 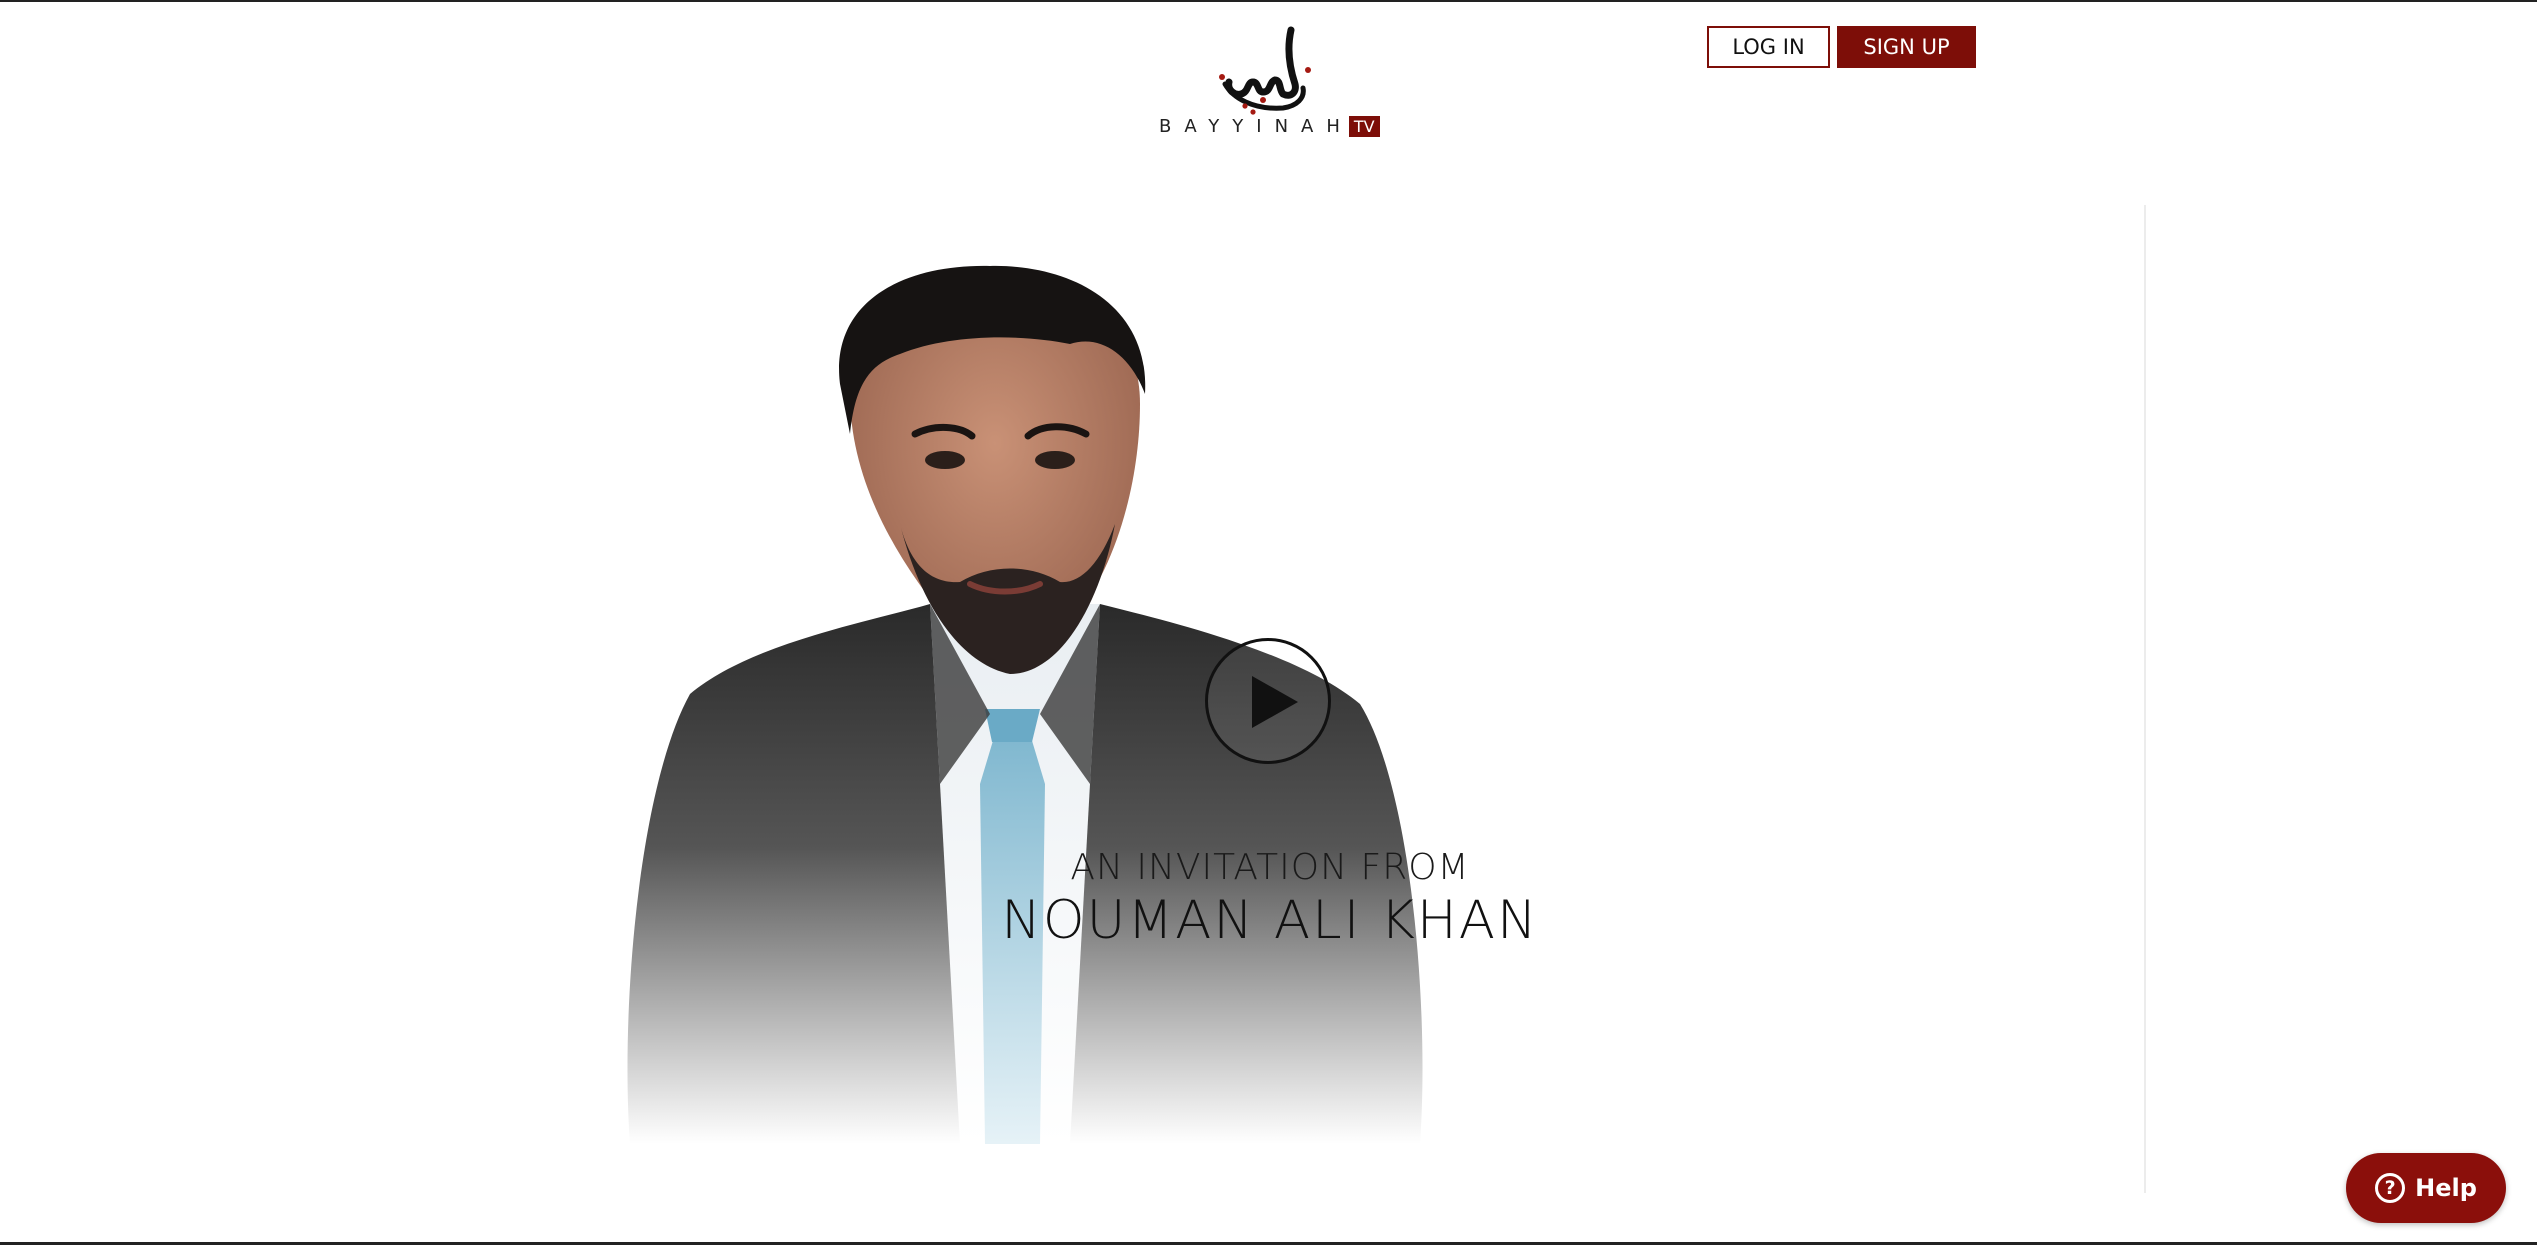 I want to click on help-button: ? Help, so click(x=2426, y=1188).